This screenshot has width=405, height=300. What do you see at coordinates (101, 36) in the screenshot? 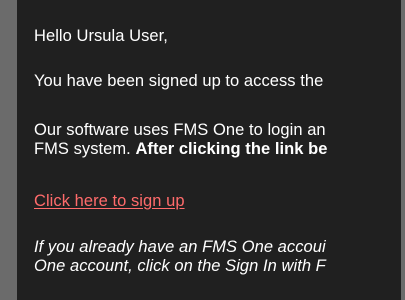
I see `greeting-text: Hello Ursula User,` at bounding box center [101, 36].